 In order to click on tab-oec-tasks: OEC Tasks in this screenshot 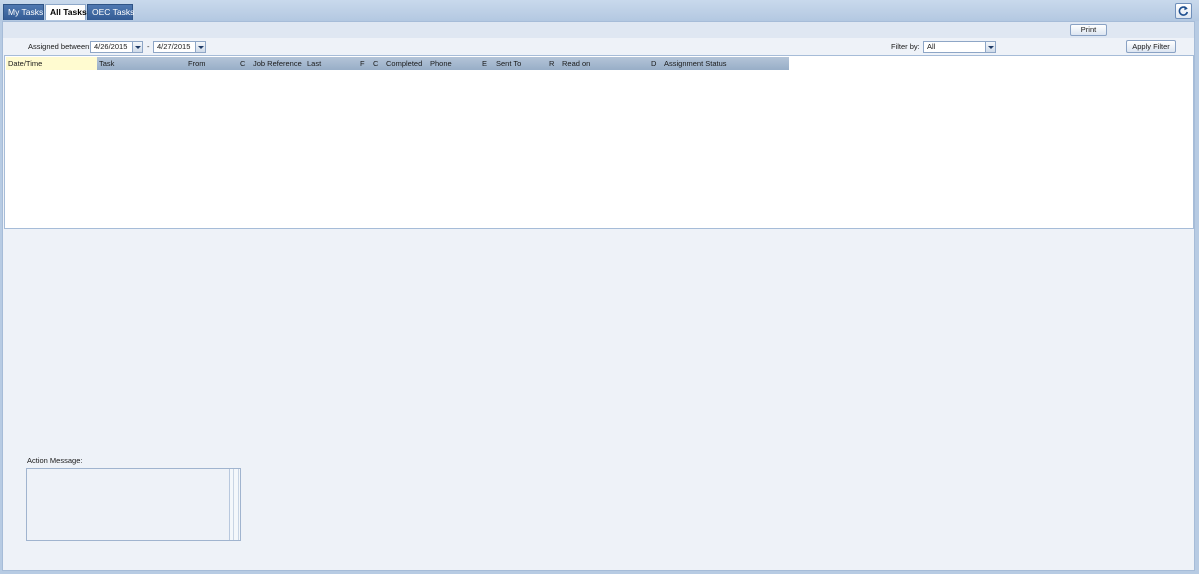, I will do `click(110, 12)`.